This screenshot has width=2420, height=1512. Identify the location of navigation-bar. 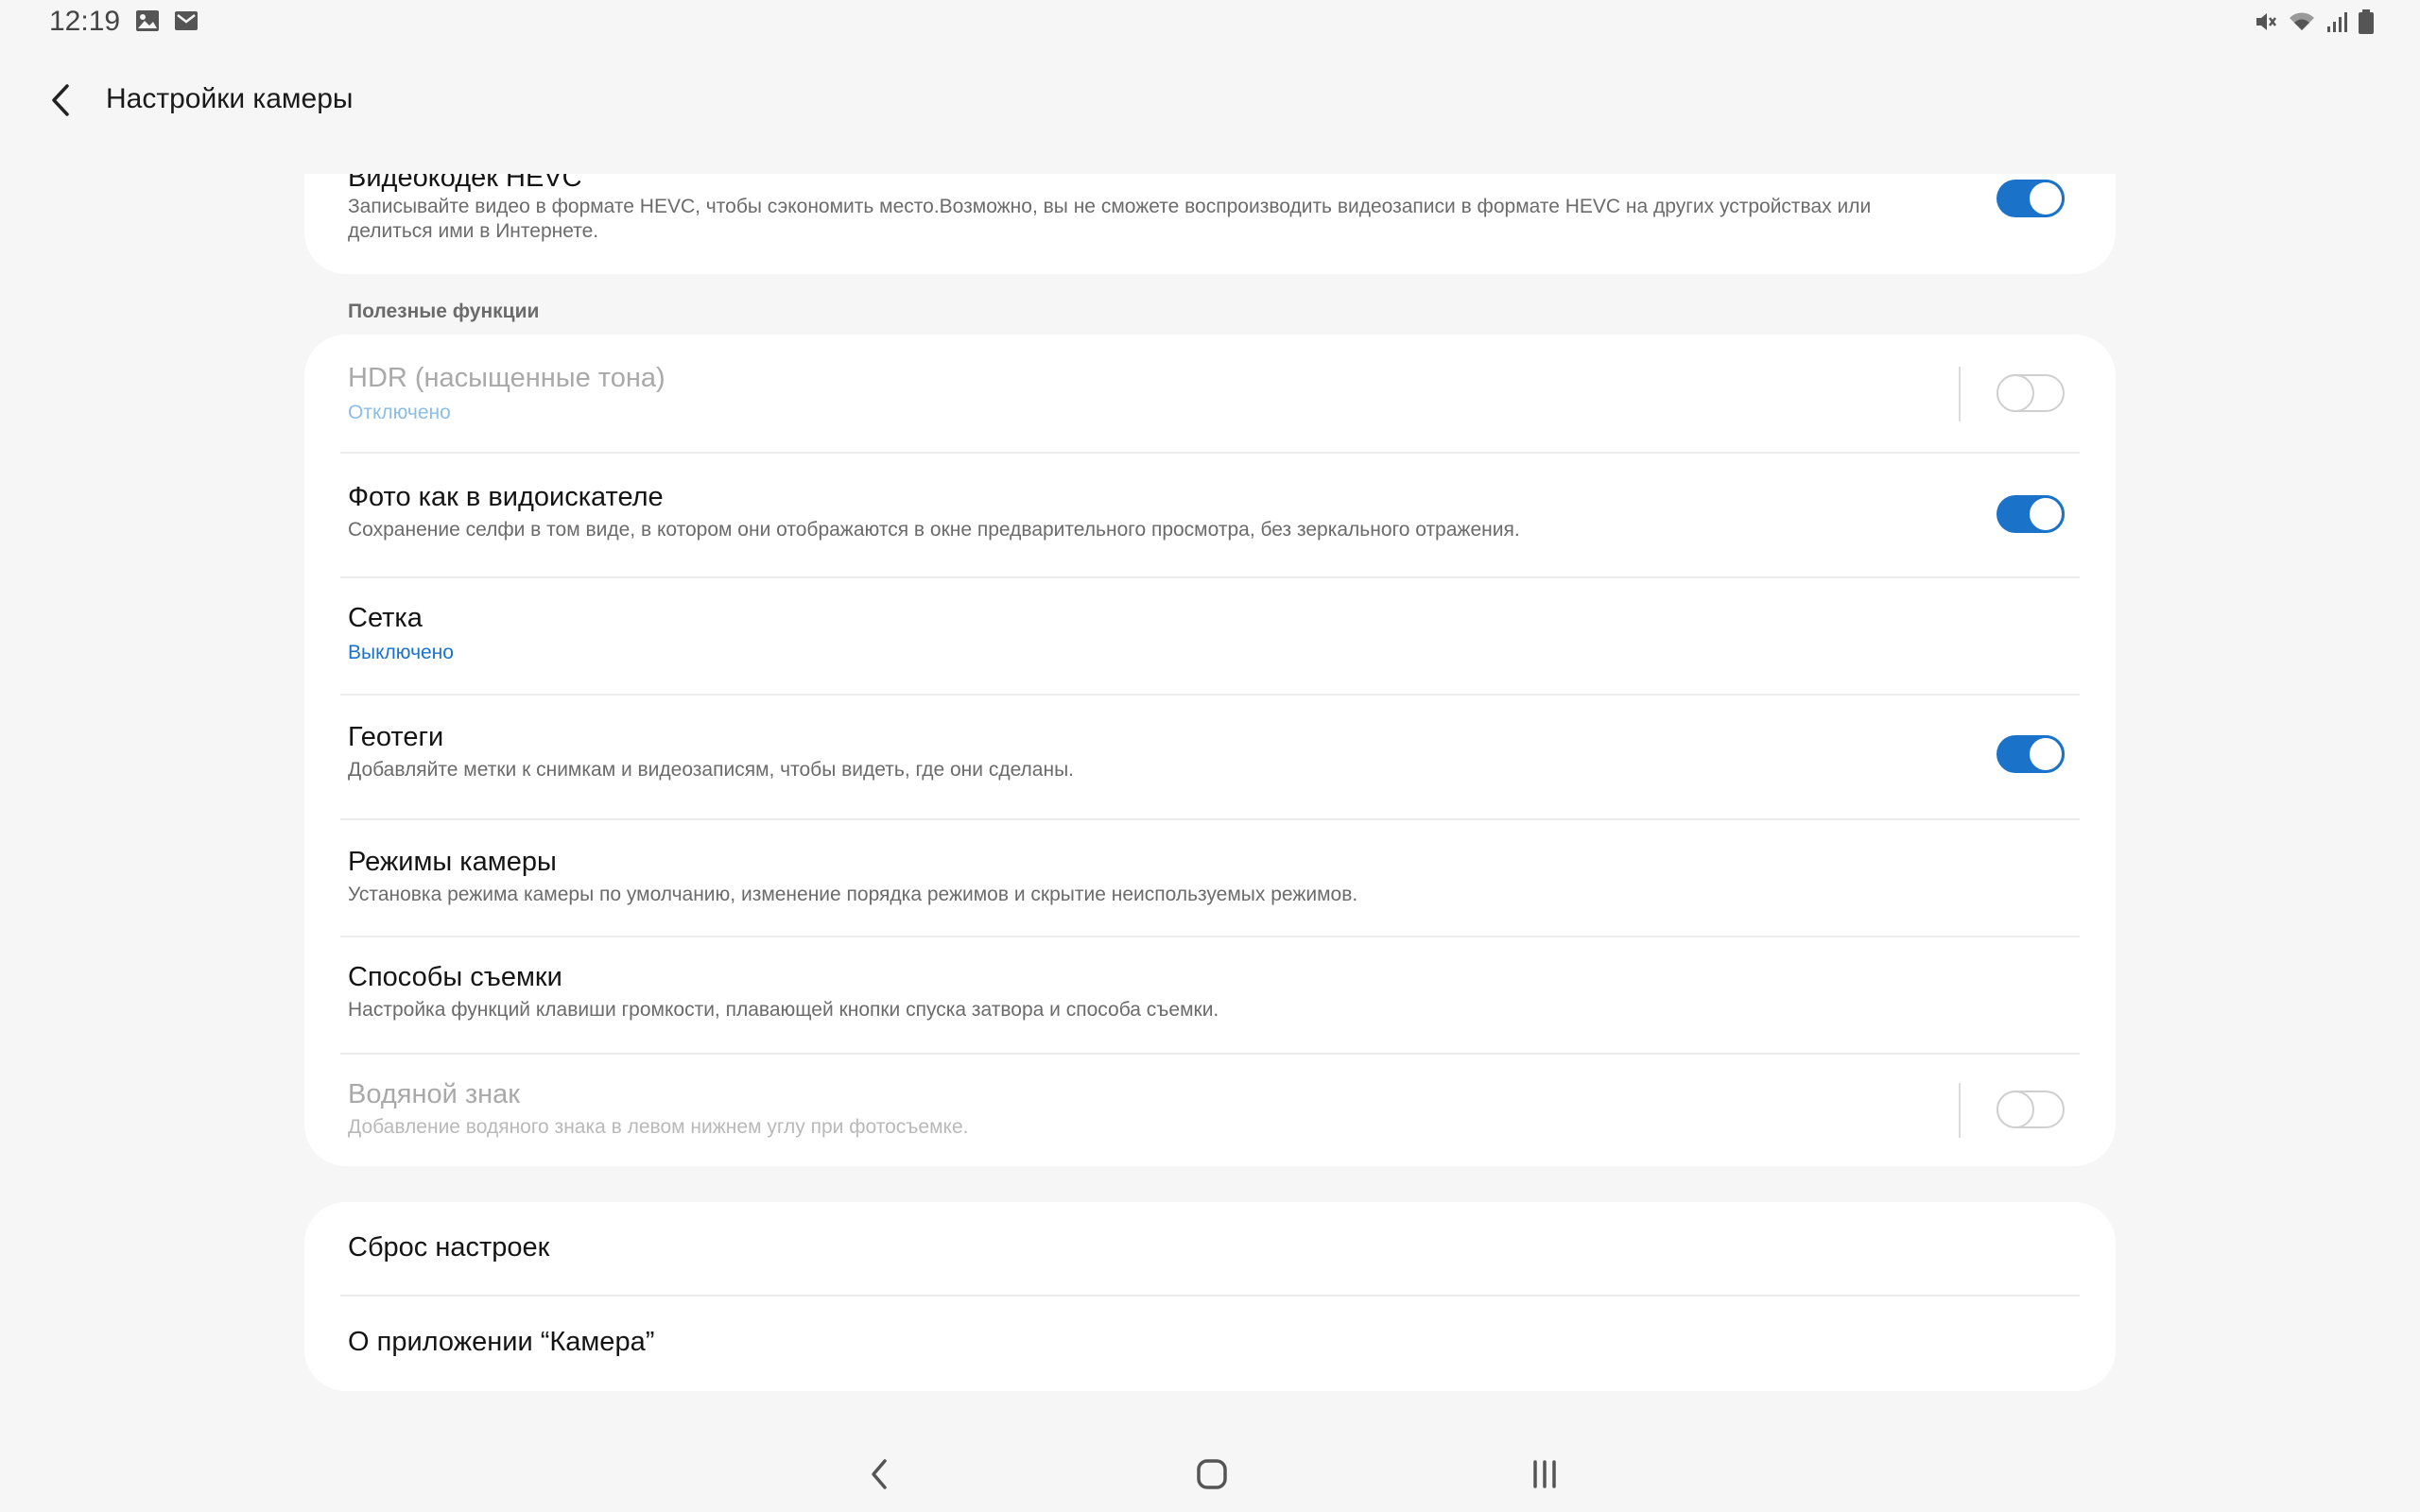
(1210, 1469).